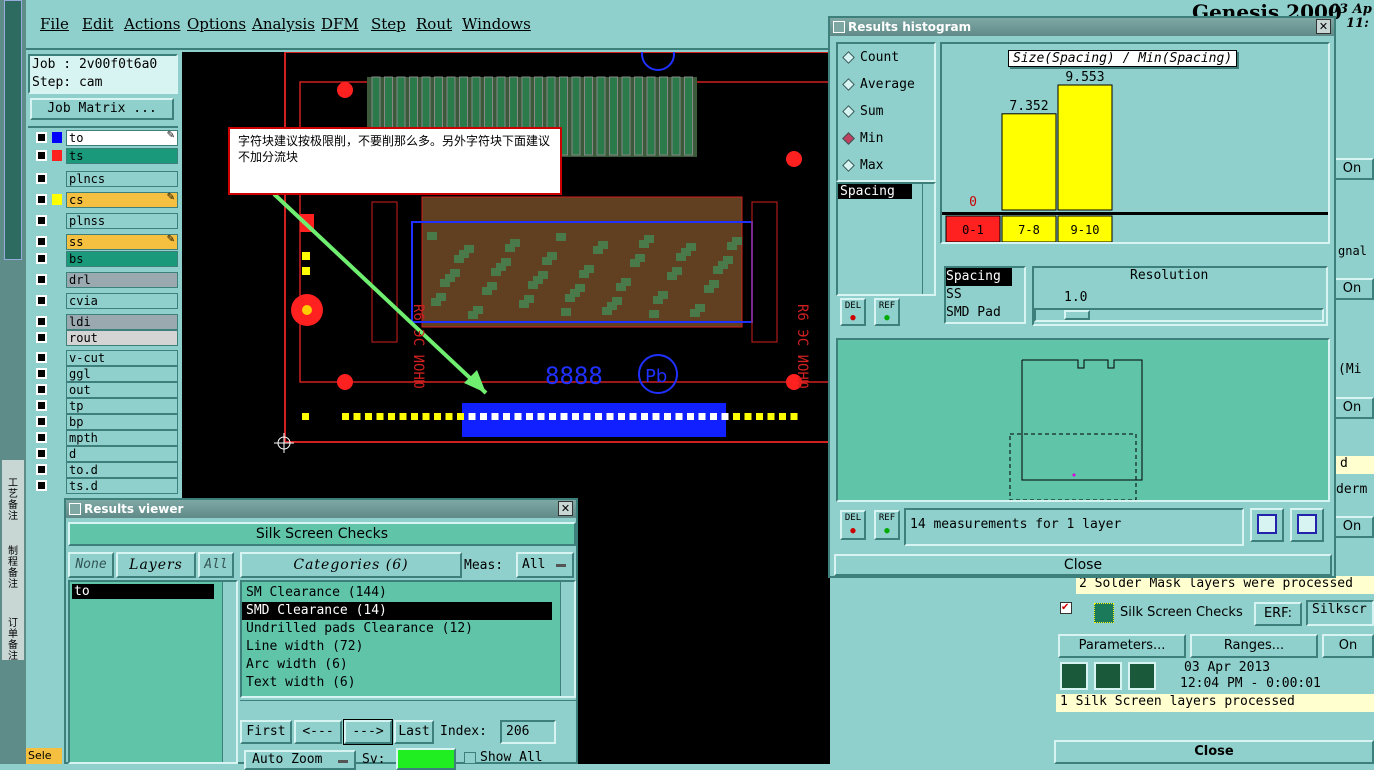  What do you see at coordinates (216, 565) in the screenshot?
I see `all-button: All` at bounding box center [216, 565].